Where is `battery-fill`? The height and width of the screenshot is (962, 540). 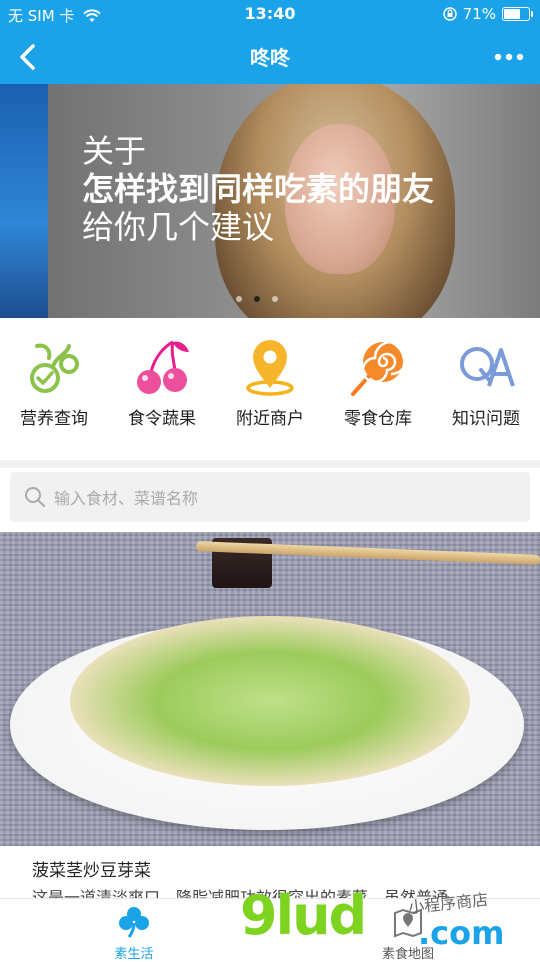 battery-fill is located at coordinates (512, 14).